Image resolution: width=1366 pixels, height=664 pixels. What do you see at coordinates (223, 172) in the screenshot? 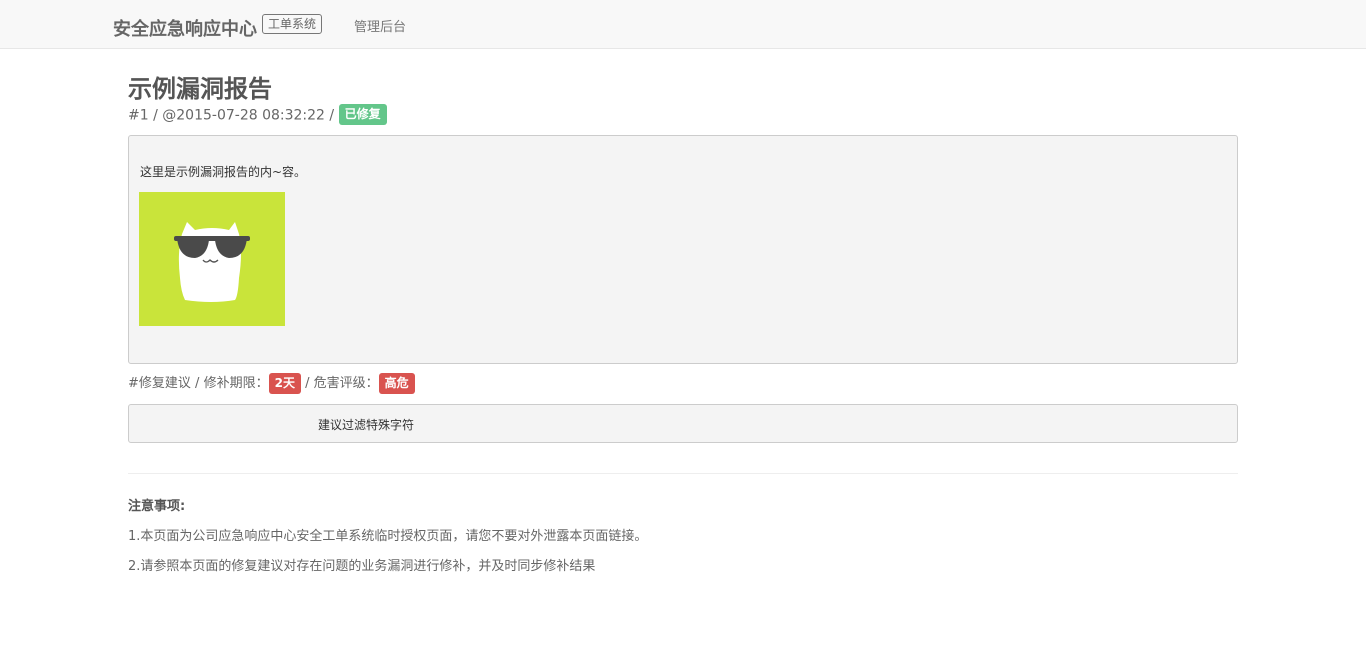
I see `report-content-text: 这里是示例漏洞报告的内~容。` at bounding box center [223, 172].